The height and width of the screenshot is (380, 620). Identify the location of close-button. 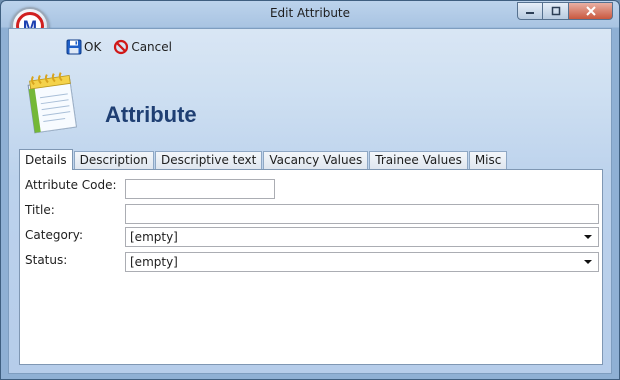
(591, 11).